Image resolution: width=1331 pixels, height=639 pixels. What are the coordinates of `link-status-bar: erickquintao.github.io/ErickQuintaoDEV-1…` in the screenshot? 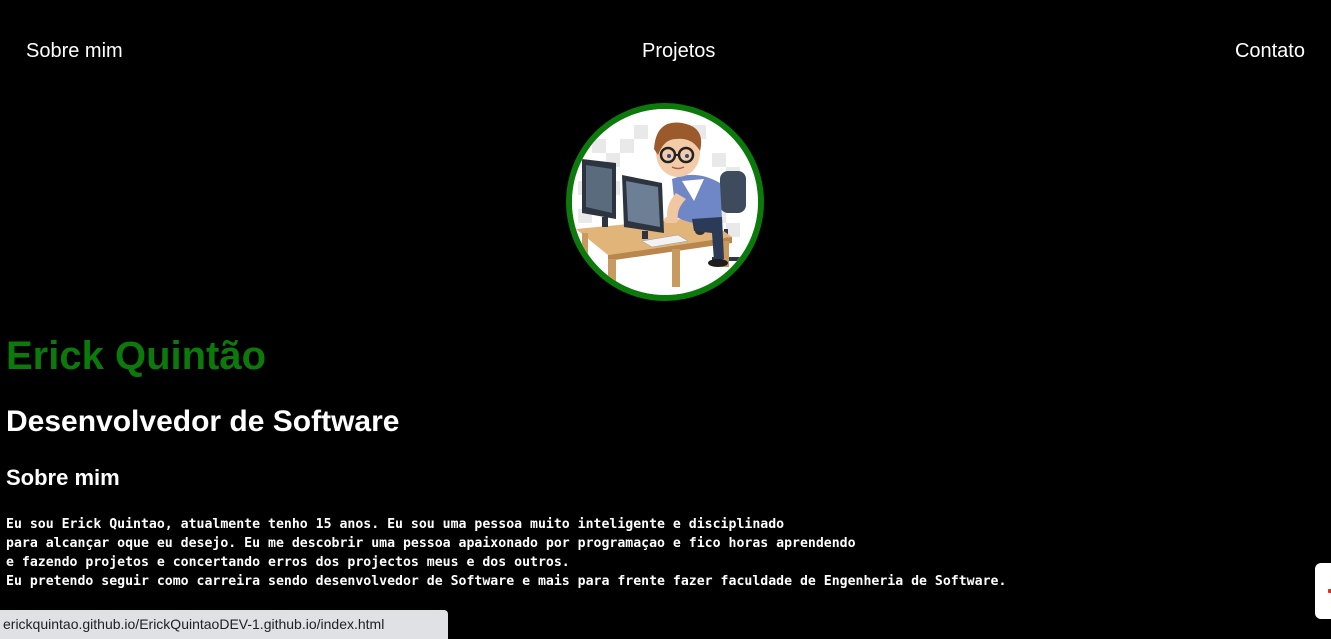 It's located at (224, 624).